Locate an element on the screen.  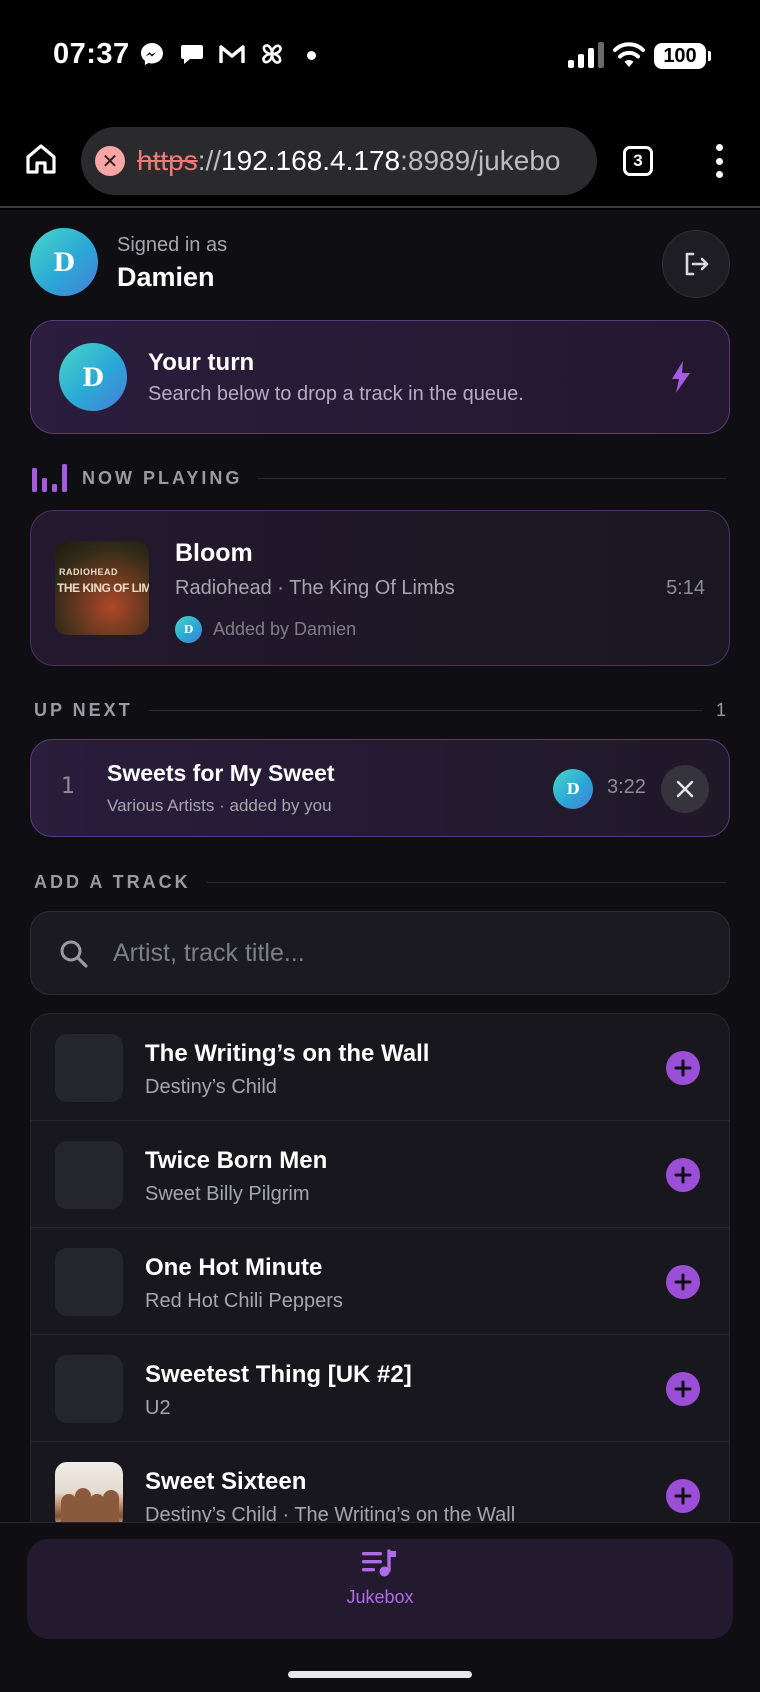
home-icon is located at coordinates (41, 161).